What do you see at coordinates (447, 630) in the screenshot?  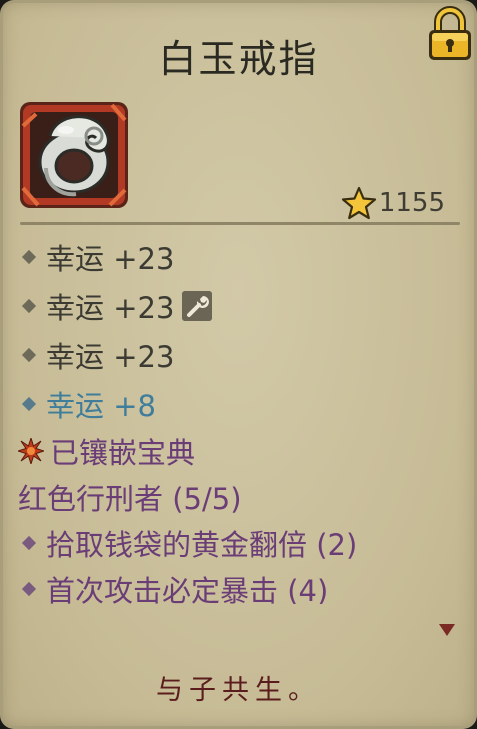 I see `scroll-down-arrow-icon` at bounding box center [447, 630].